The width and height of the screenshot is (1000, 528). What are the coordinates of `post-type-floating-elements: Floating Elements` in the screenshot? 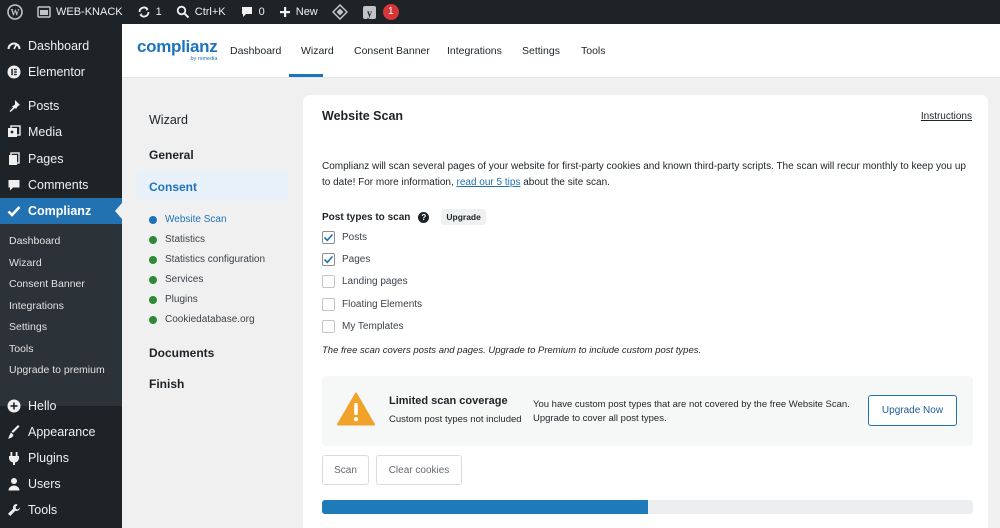 It's located at (372, 304).